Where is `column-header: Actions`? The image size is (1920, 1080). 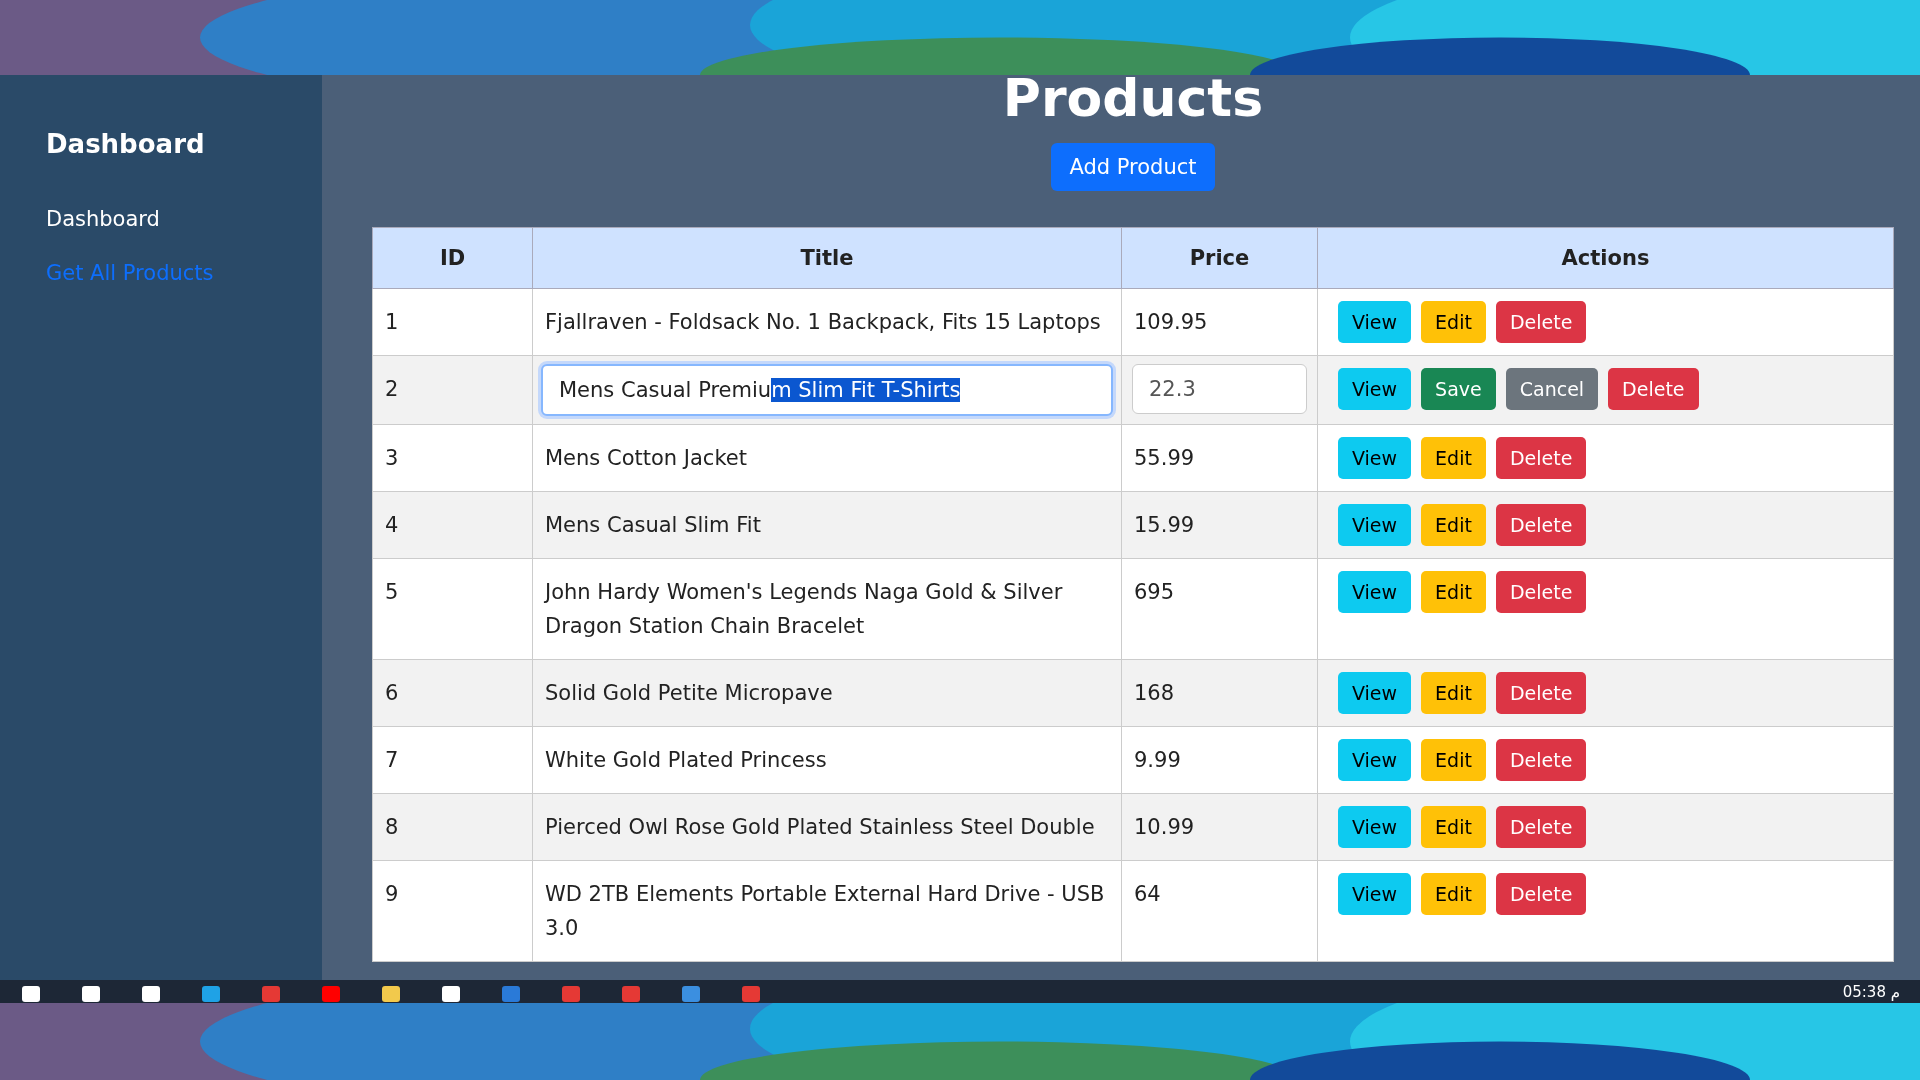 column-header: Actions is located at coordinates (1605, 258).